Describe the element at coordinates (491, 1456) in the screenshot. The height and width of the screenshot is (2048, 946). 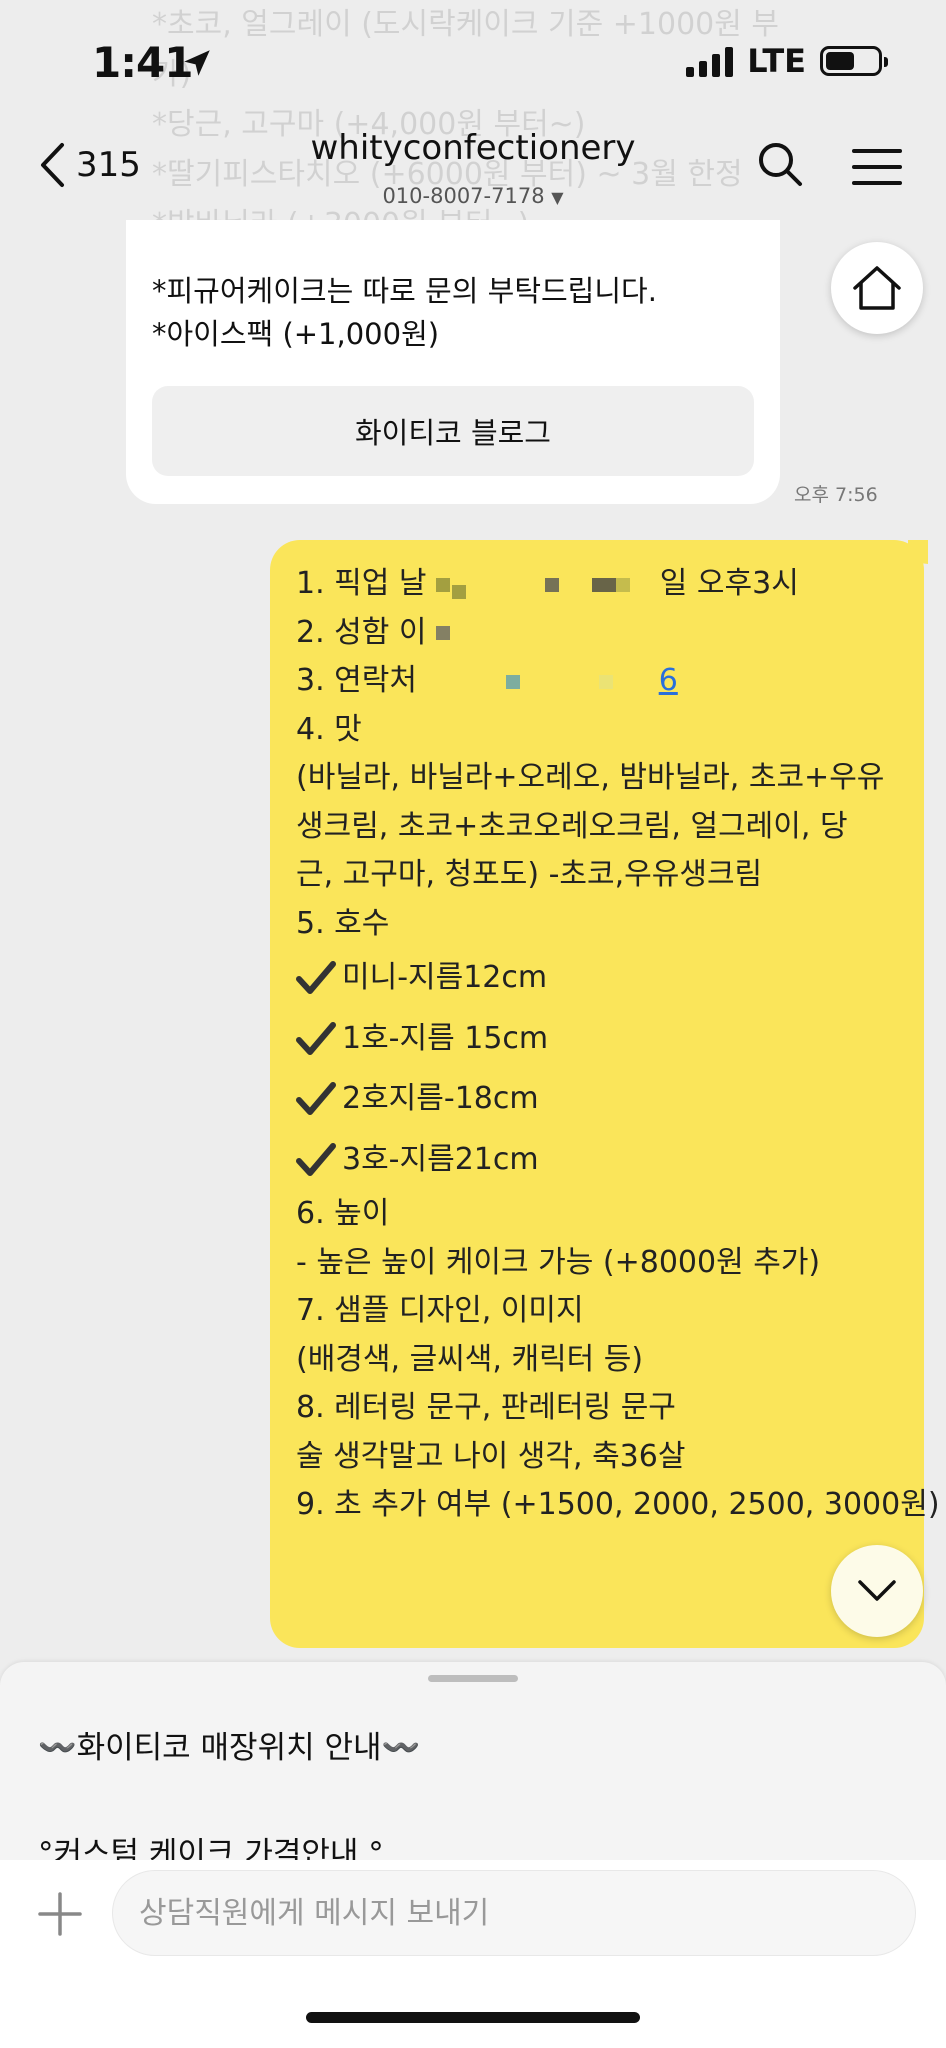
I see `message-line: 술 생각말고 나이 생각, 축36살` at that location.